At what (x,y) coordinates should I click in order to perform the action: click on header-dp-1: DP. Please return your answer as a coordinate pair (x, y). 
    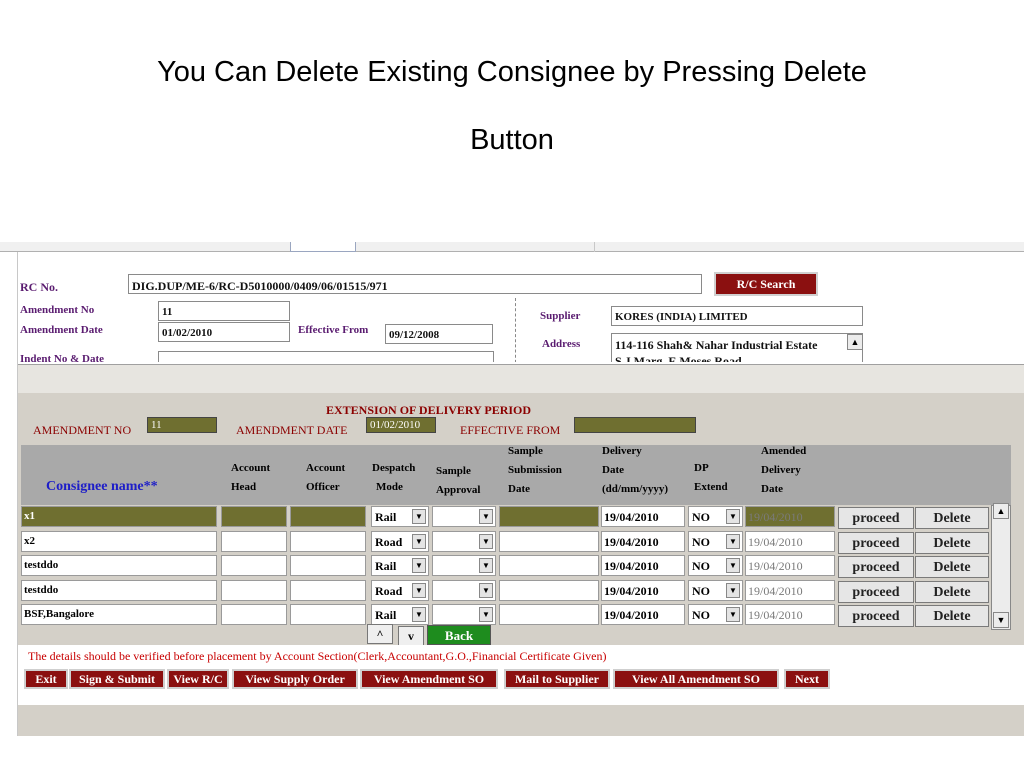
    Looking at the image, I should click on (701, 468).